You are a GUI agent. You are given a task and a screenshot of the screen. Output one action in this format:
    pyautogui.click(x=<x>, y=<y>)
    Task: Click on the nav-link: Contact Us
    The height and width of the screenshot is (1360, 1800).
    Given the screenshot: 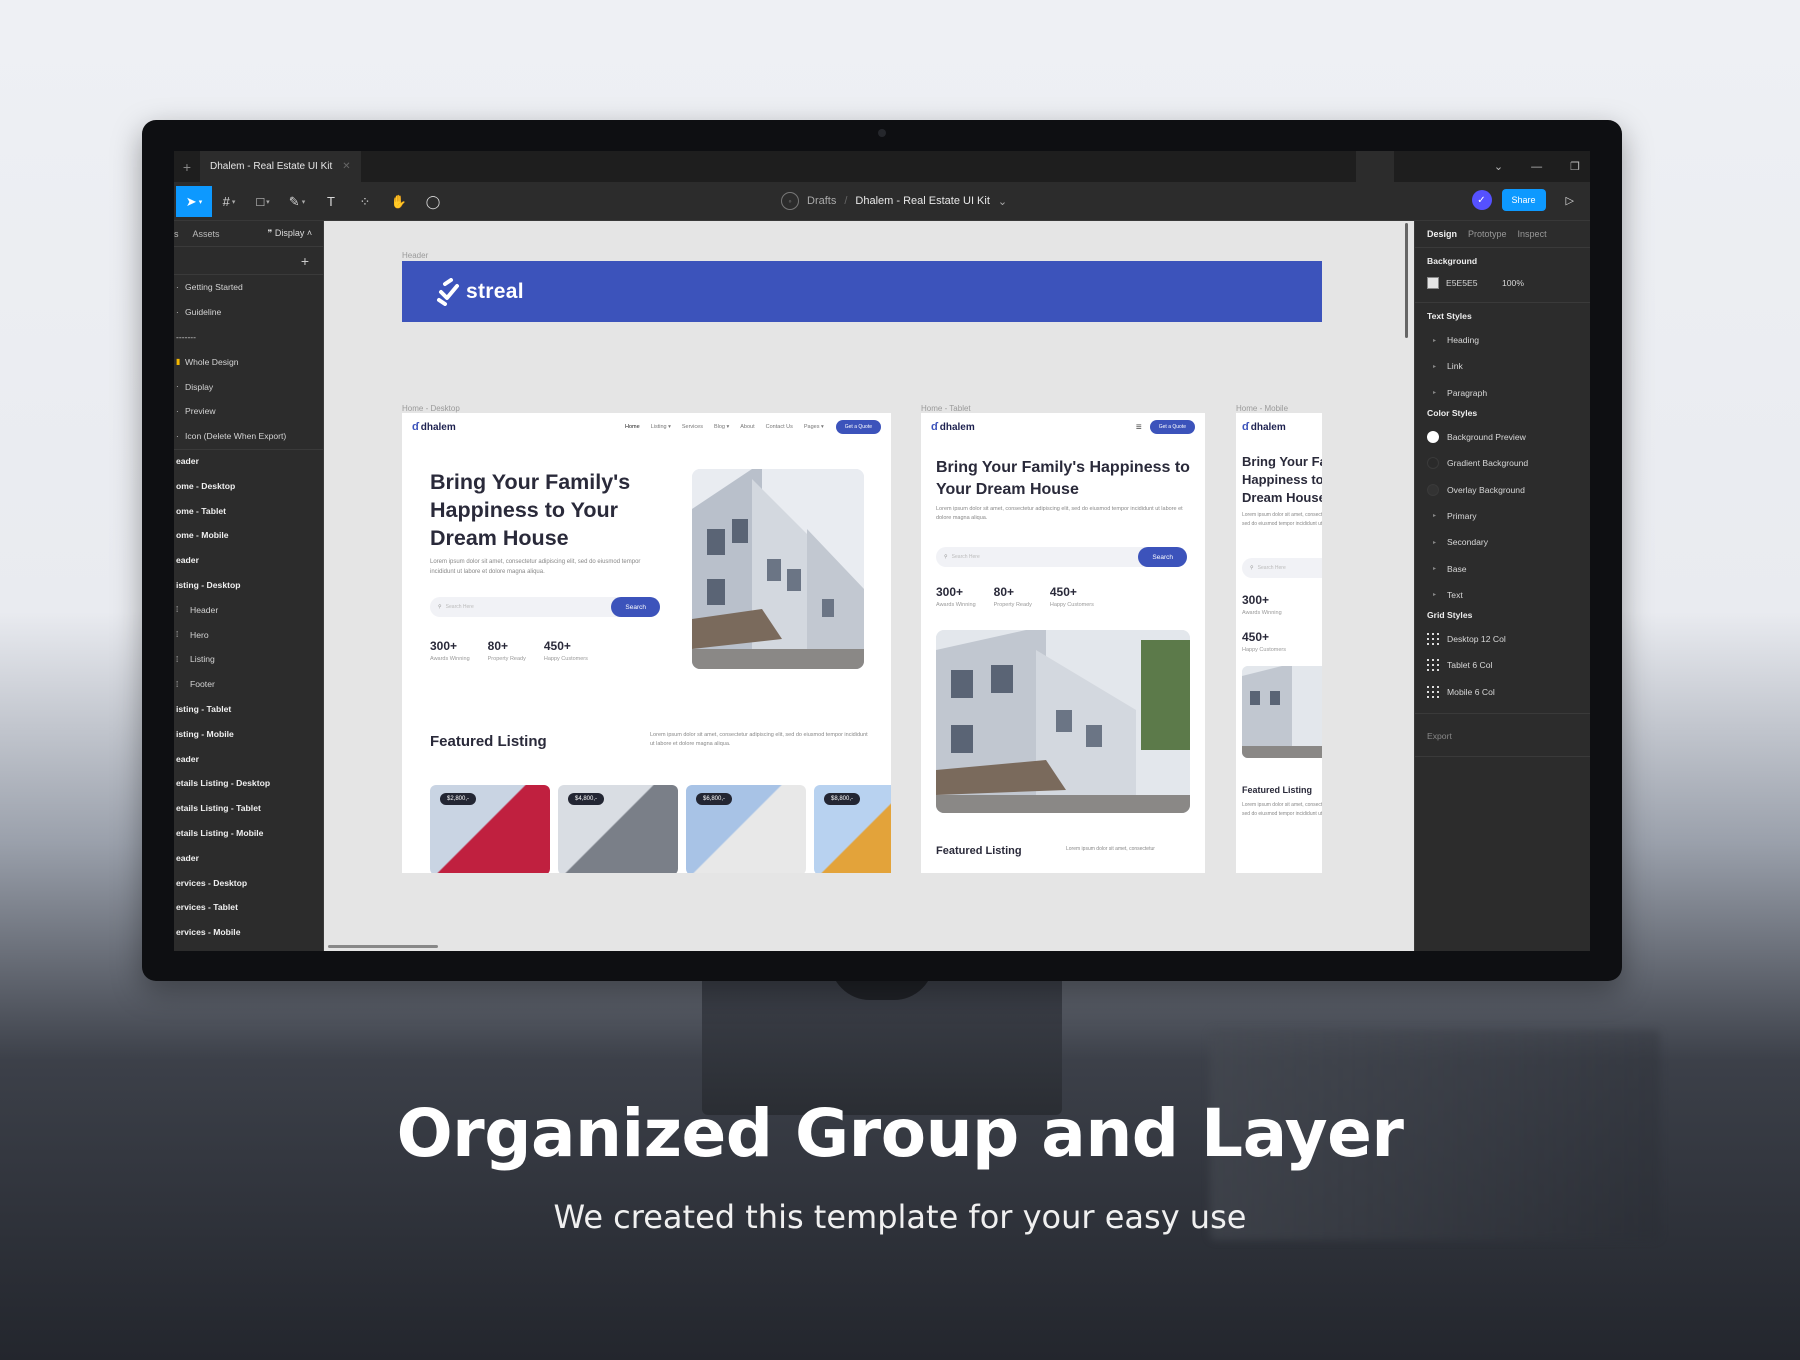 What is the action you would take?
    pyautogui.click(x=779, y=427)
    